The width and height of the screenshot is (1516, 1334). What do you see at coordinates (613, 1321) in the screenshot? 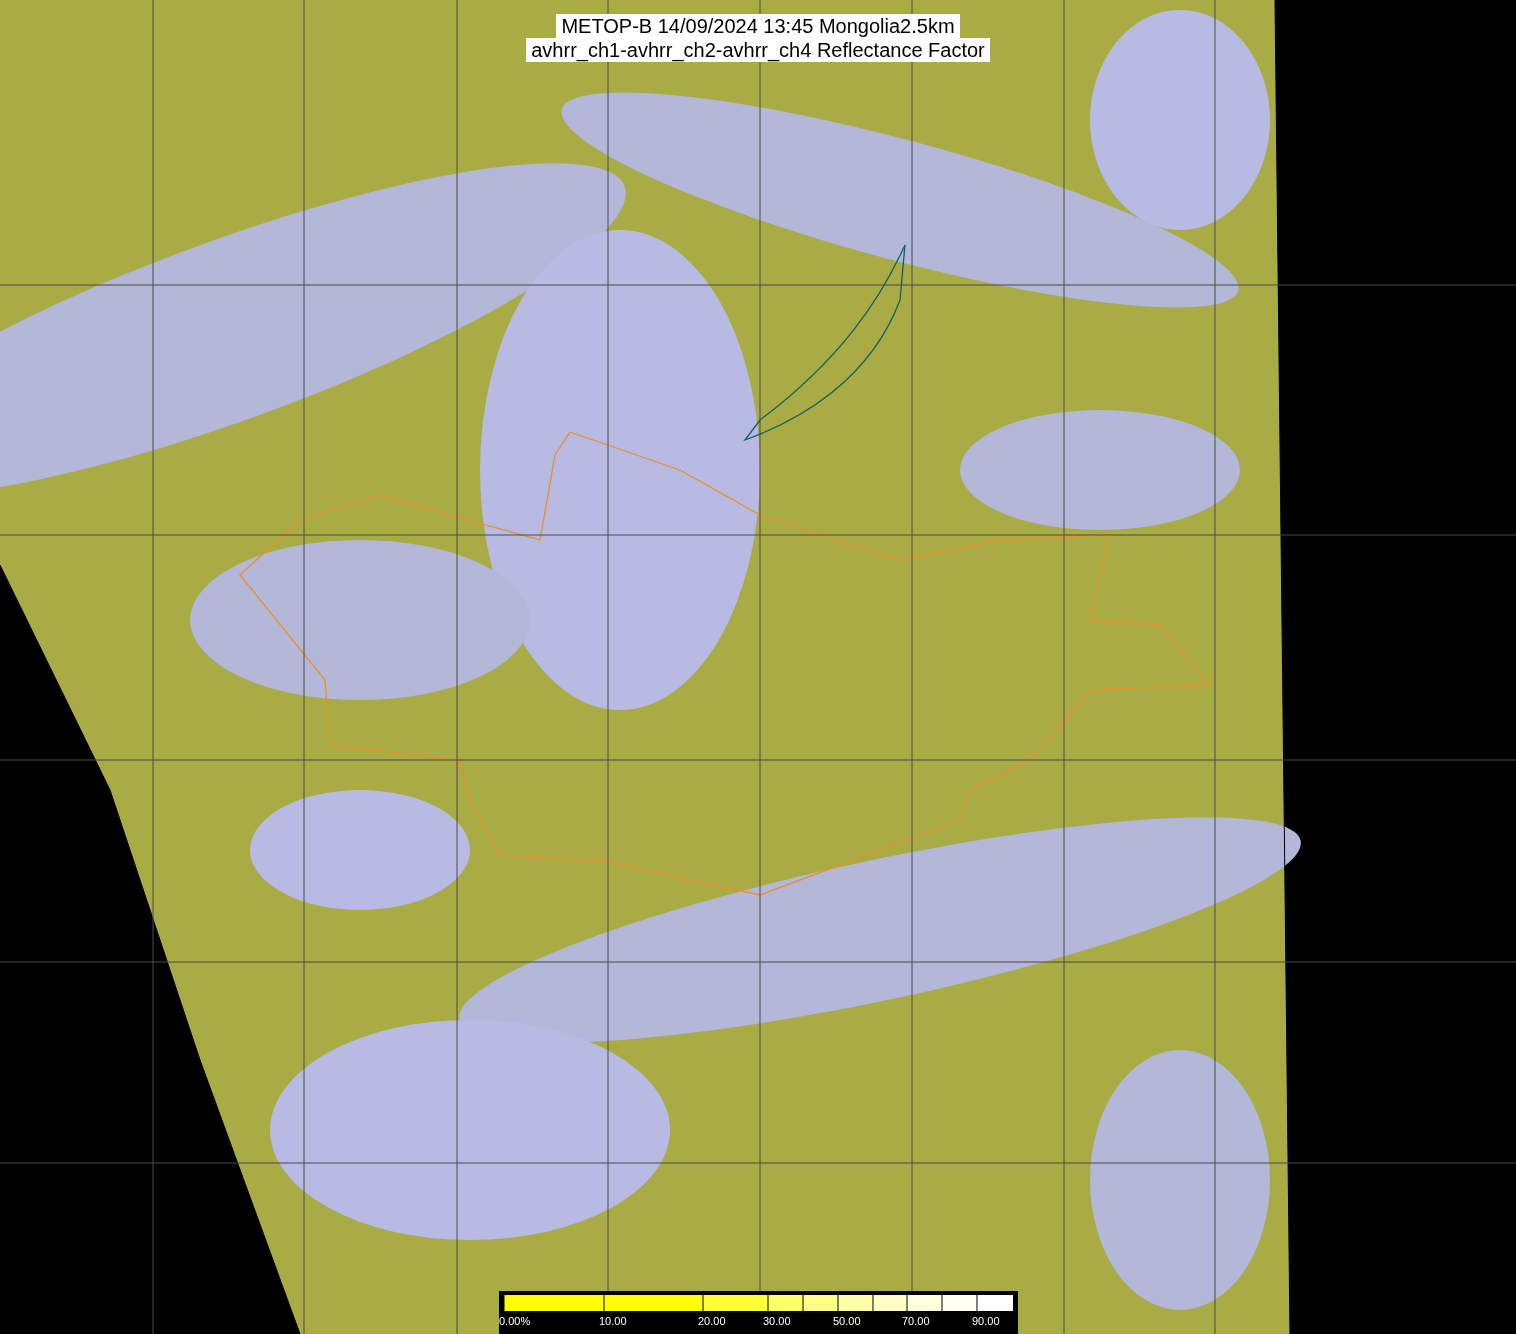
I see `scale-label: 10.00` at bounding box center [613, 1321].